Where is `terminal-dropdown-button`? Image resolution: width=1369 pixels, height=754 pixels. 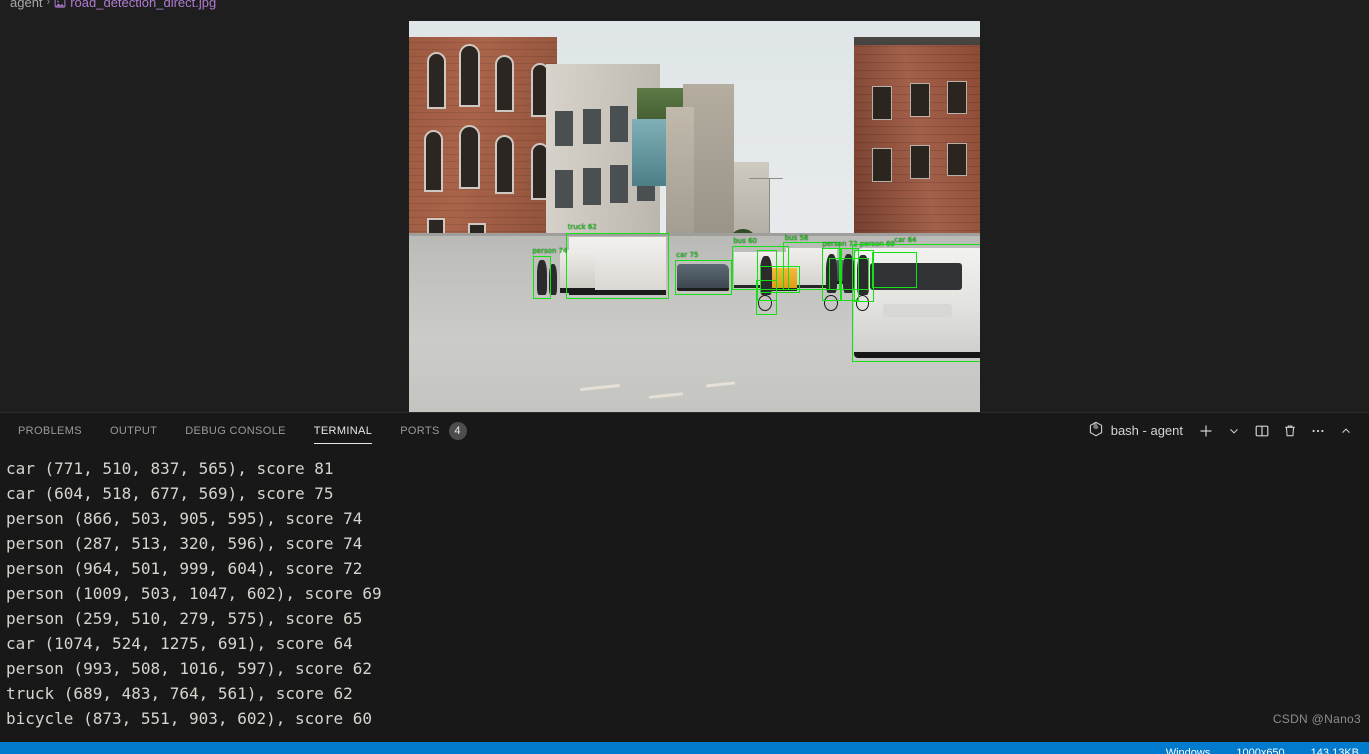
terminal-dropdown-button is located at coordinates (1234, 431).